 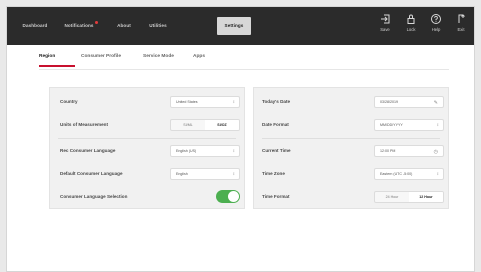 I want to click on units-toggle: SI/ML SI/OZ, so click(x=205, y=125).